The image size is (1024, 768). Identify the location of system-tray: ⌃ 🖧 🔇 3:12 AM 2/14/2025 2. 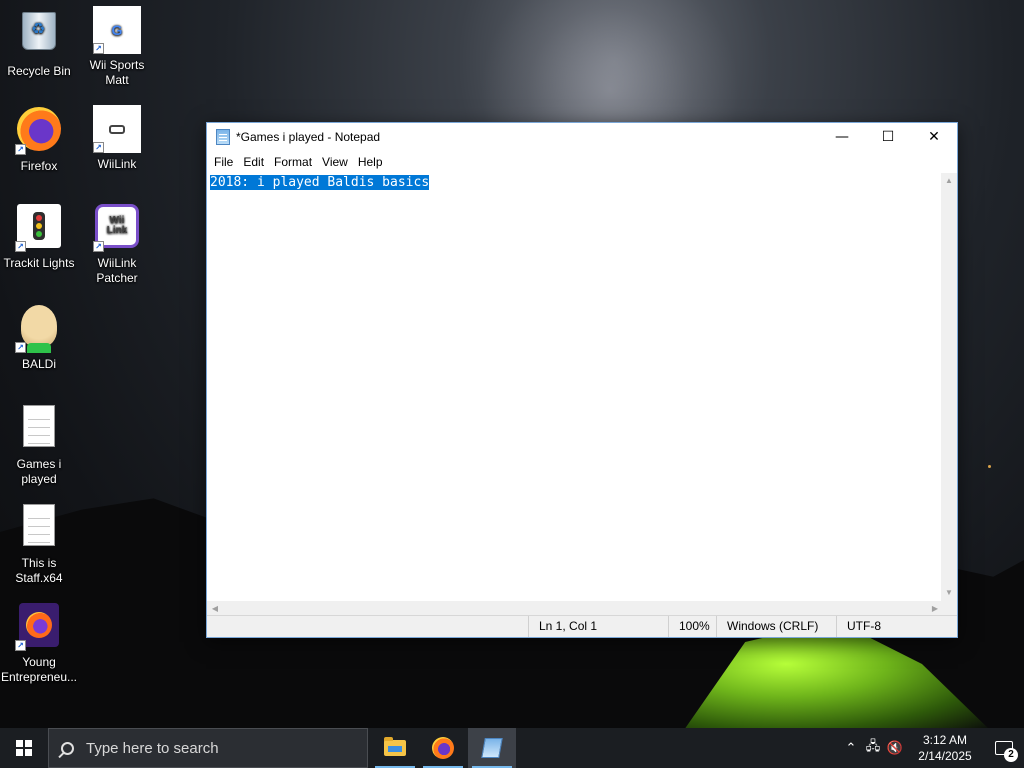
(932, 748).